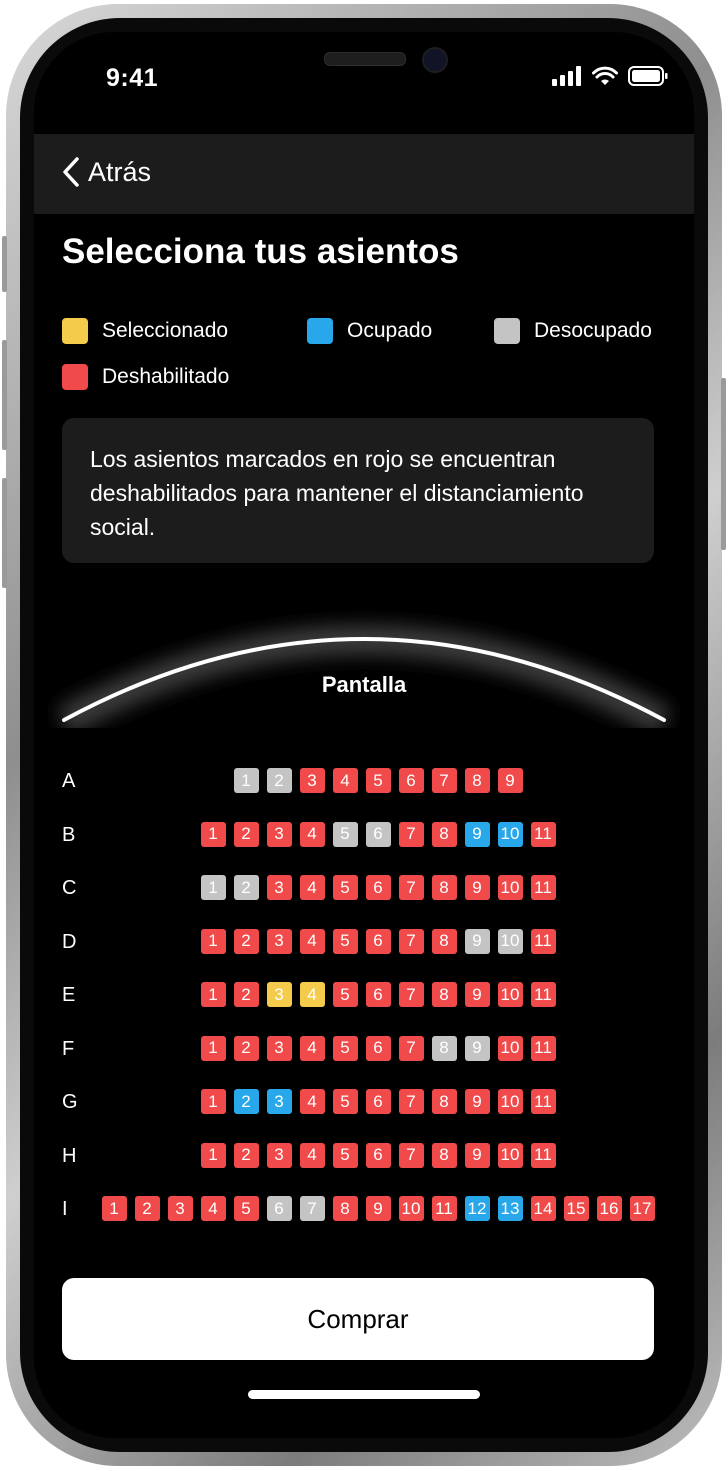 The image size is (728, 1471). I want to click on seat-I5: 5, so click(246, 1208).